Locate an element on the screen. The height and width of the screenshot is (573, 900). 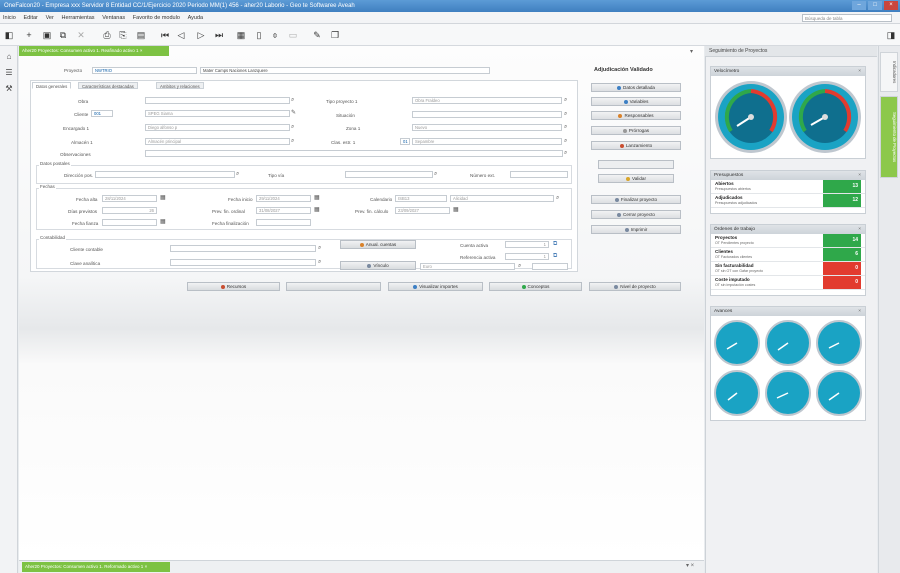
print-icon: ⎙ is located at coordinates (107, 35).